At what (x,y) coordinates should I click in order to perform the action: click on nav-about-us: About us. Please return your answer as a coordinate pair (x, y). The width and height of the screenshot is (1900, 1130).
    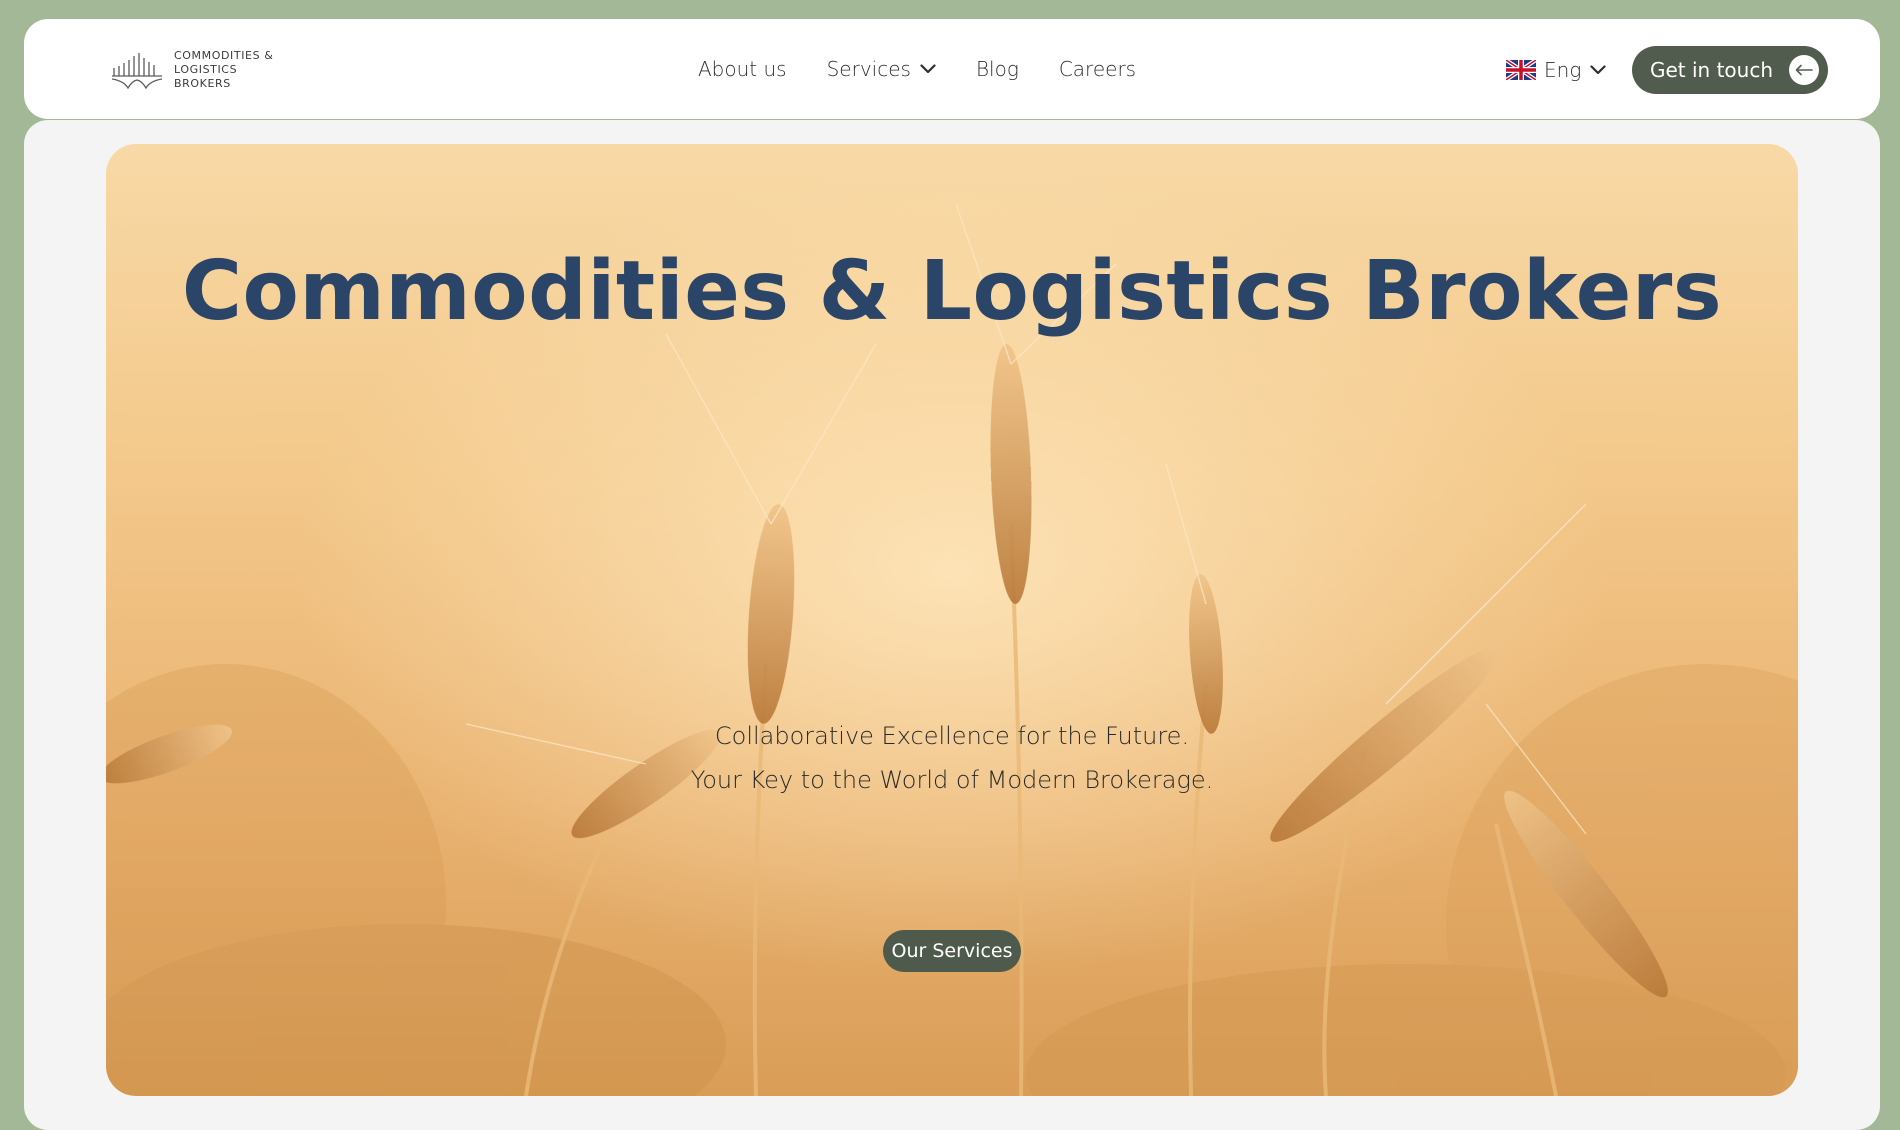
    Looking at the image, I should click on (742, 69).